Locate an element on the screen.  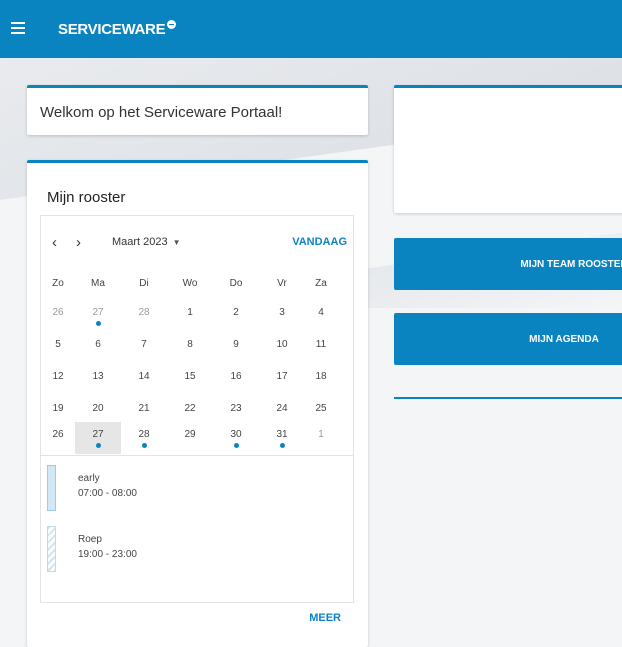
logo-mark-icon is located at coordinates (172, 24).